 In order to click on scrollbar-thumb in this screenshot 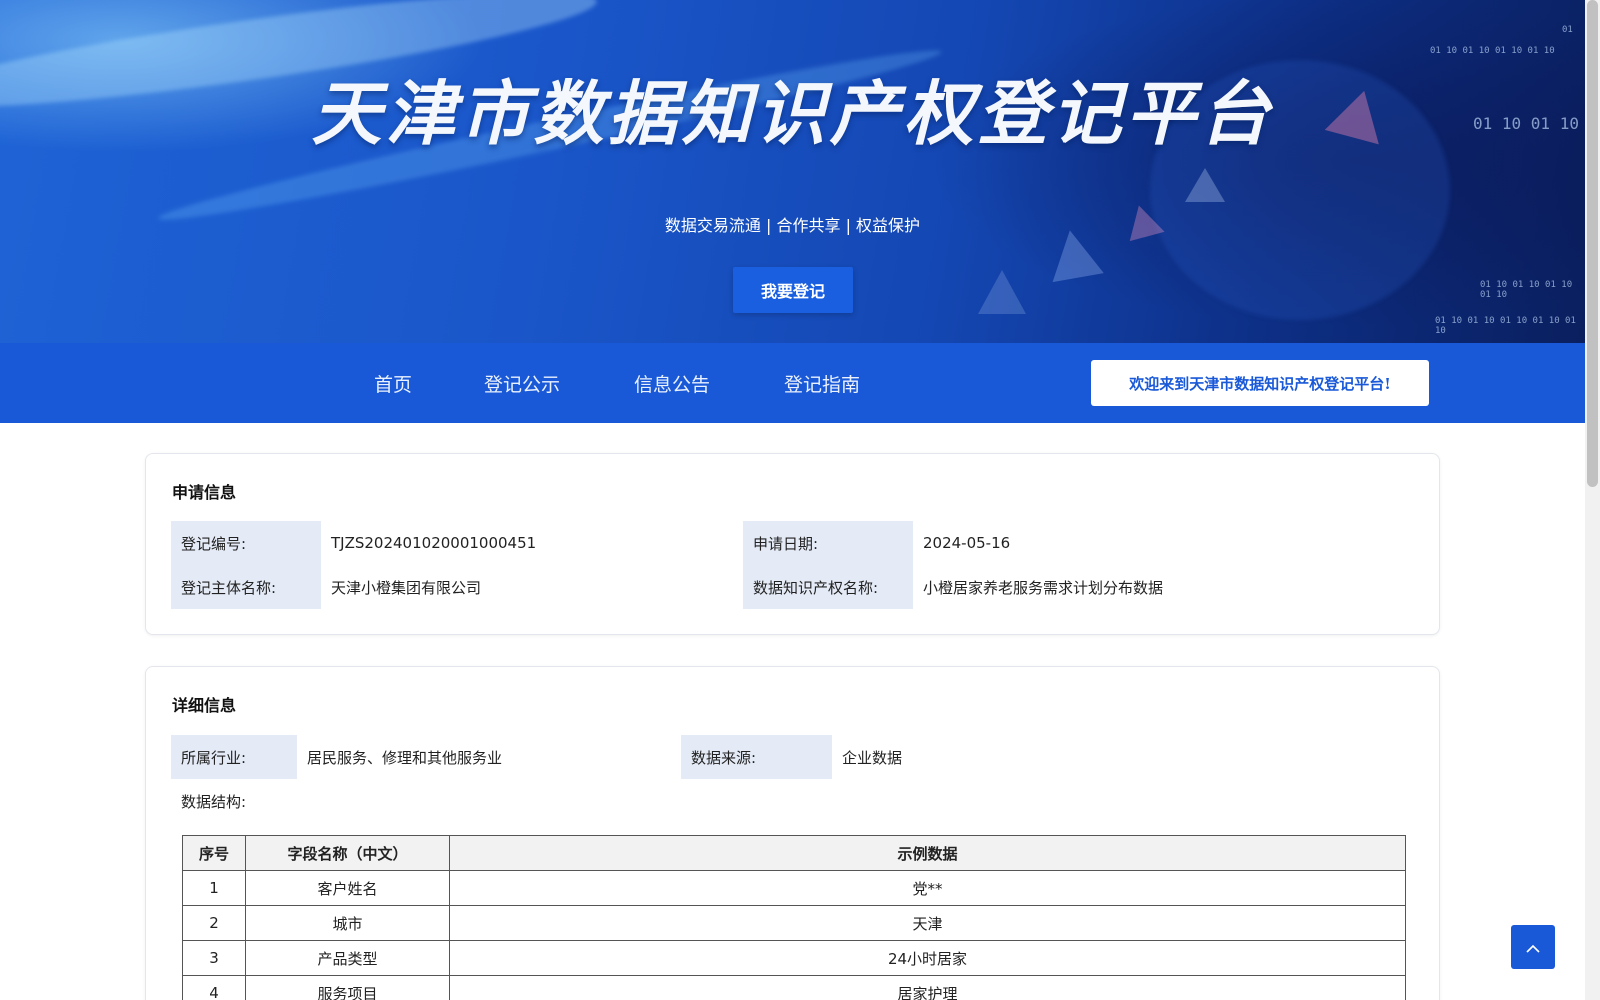, I will do `click(1592, 243)`.